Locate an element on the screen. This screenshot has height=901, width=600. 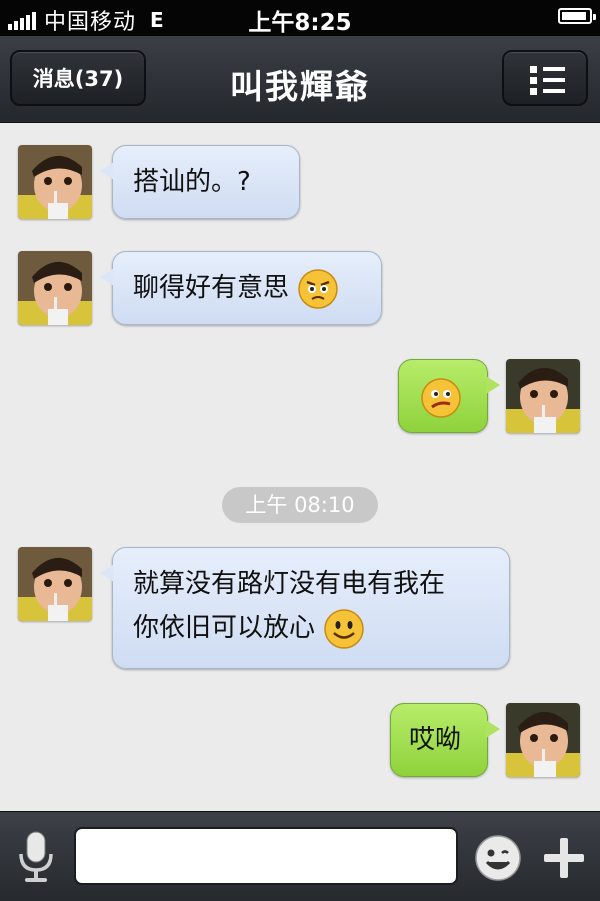
status-bar: 中国移动 E 上午8:25 is located at coordinates (300, 18).